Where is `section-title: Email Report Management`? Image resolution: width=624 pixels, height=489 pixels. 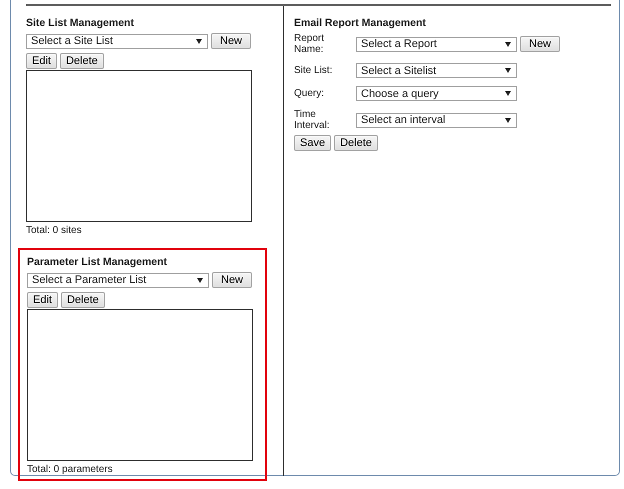
section-title: Email Report Management is located at coordinates (360, 23).